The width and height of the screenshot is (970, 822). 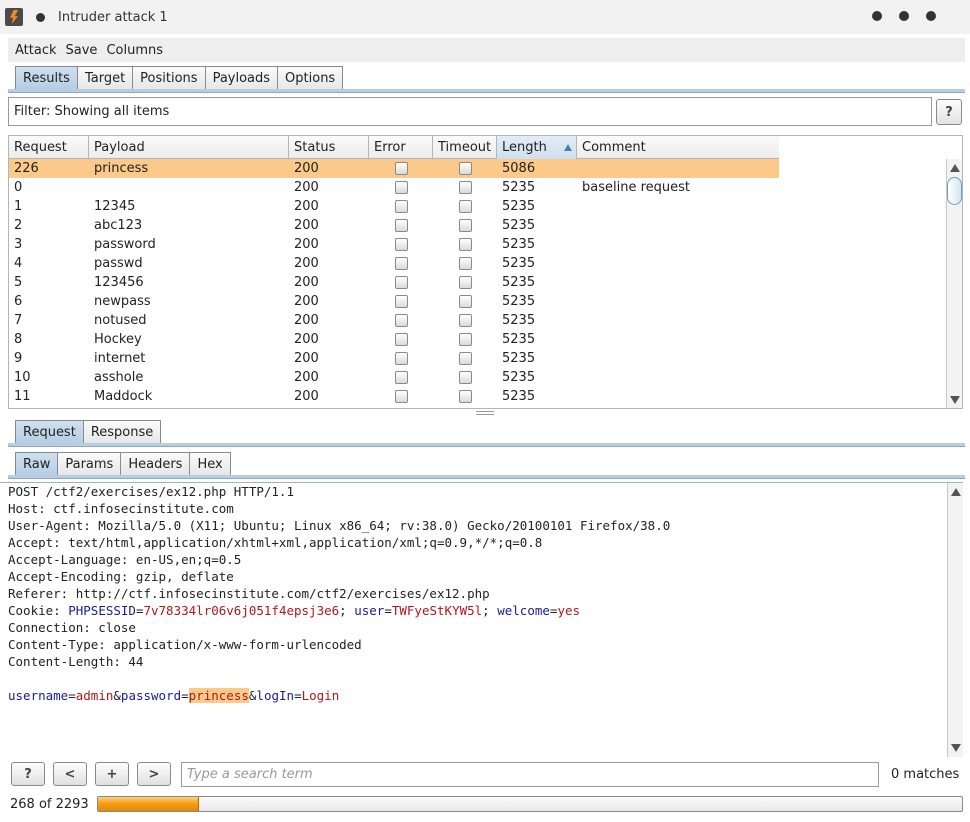 What do you see at coordinates (82, 50) in the screenshot?
I see `menu-save: Save` at bounding box center [82, 50].